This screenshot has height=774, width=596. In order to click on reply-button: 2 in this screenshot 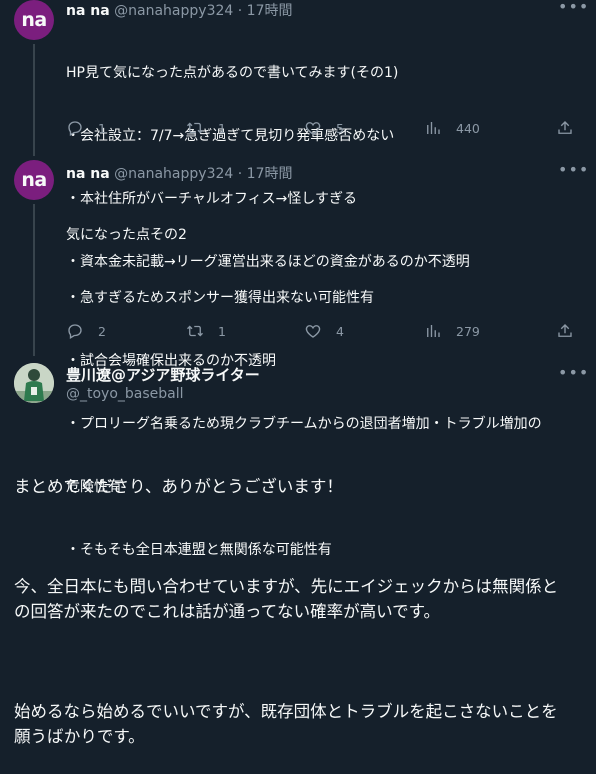, I will do `click(86, 331)`.